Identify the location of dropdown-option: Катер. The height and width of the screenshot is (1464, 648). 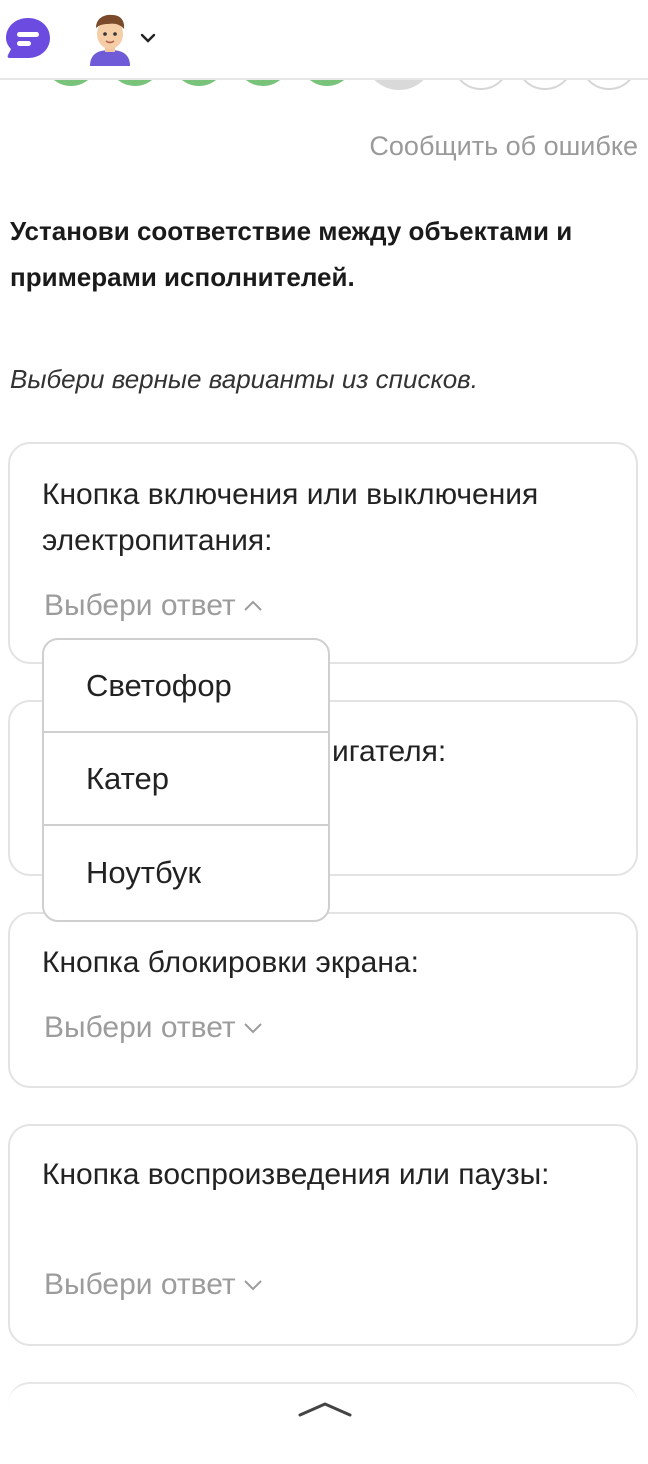
(186, 779).